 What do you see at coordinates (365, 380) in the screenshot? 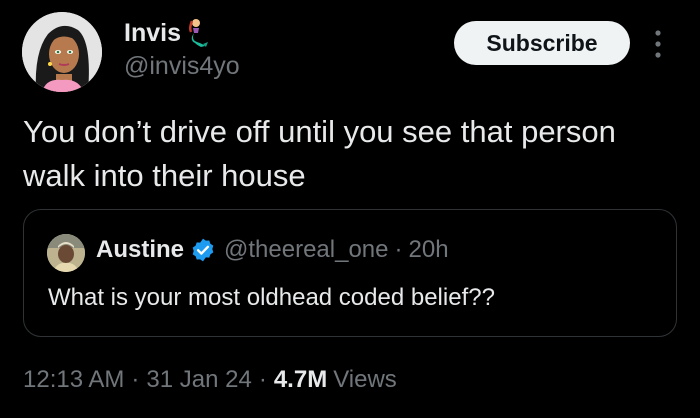
I see `views-label: Views` at bounding box center [365, 380].